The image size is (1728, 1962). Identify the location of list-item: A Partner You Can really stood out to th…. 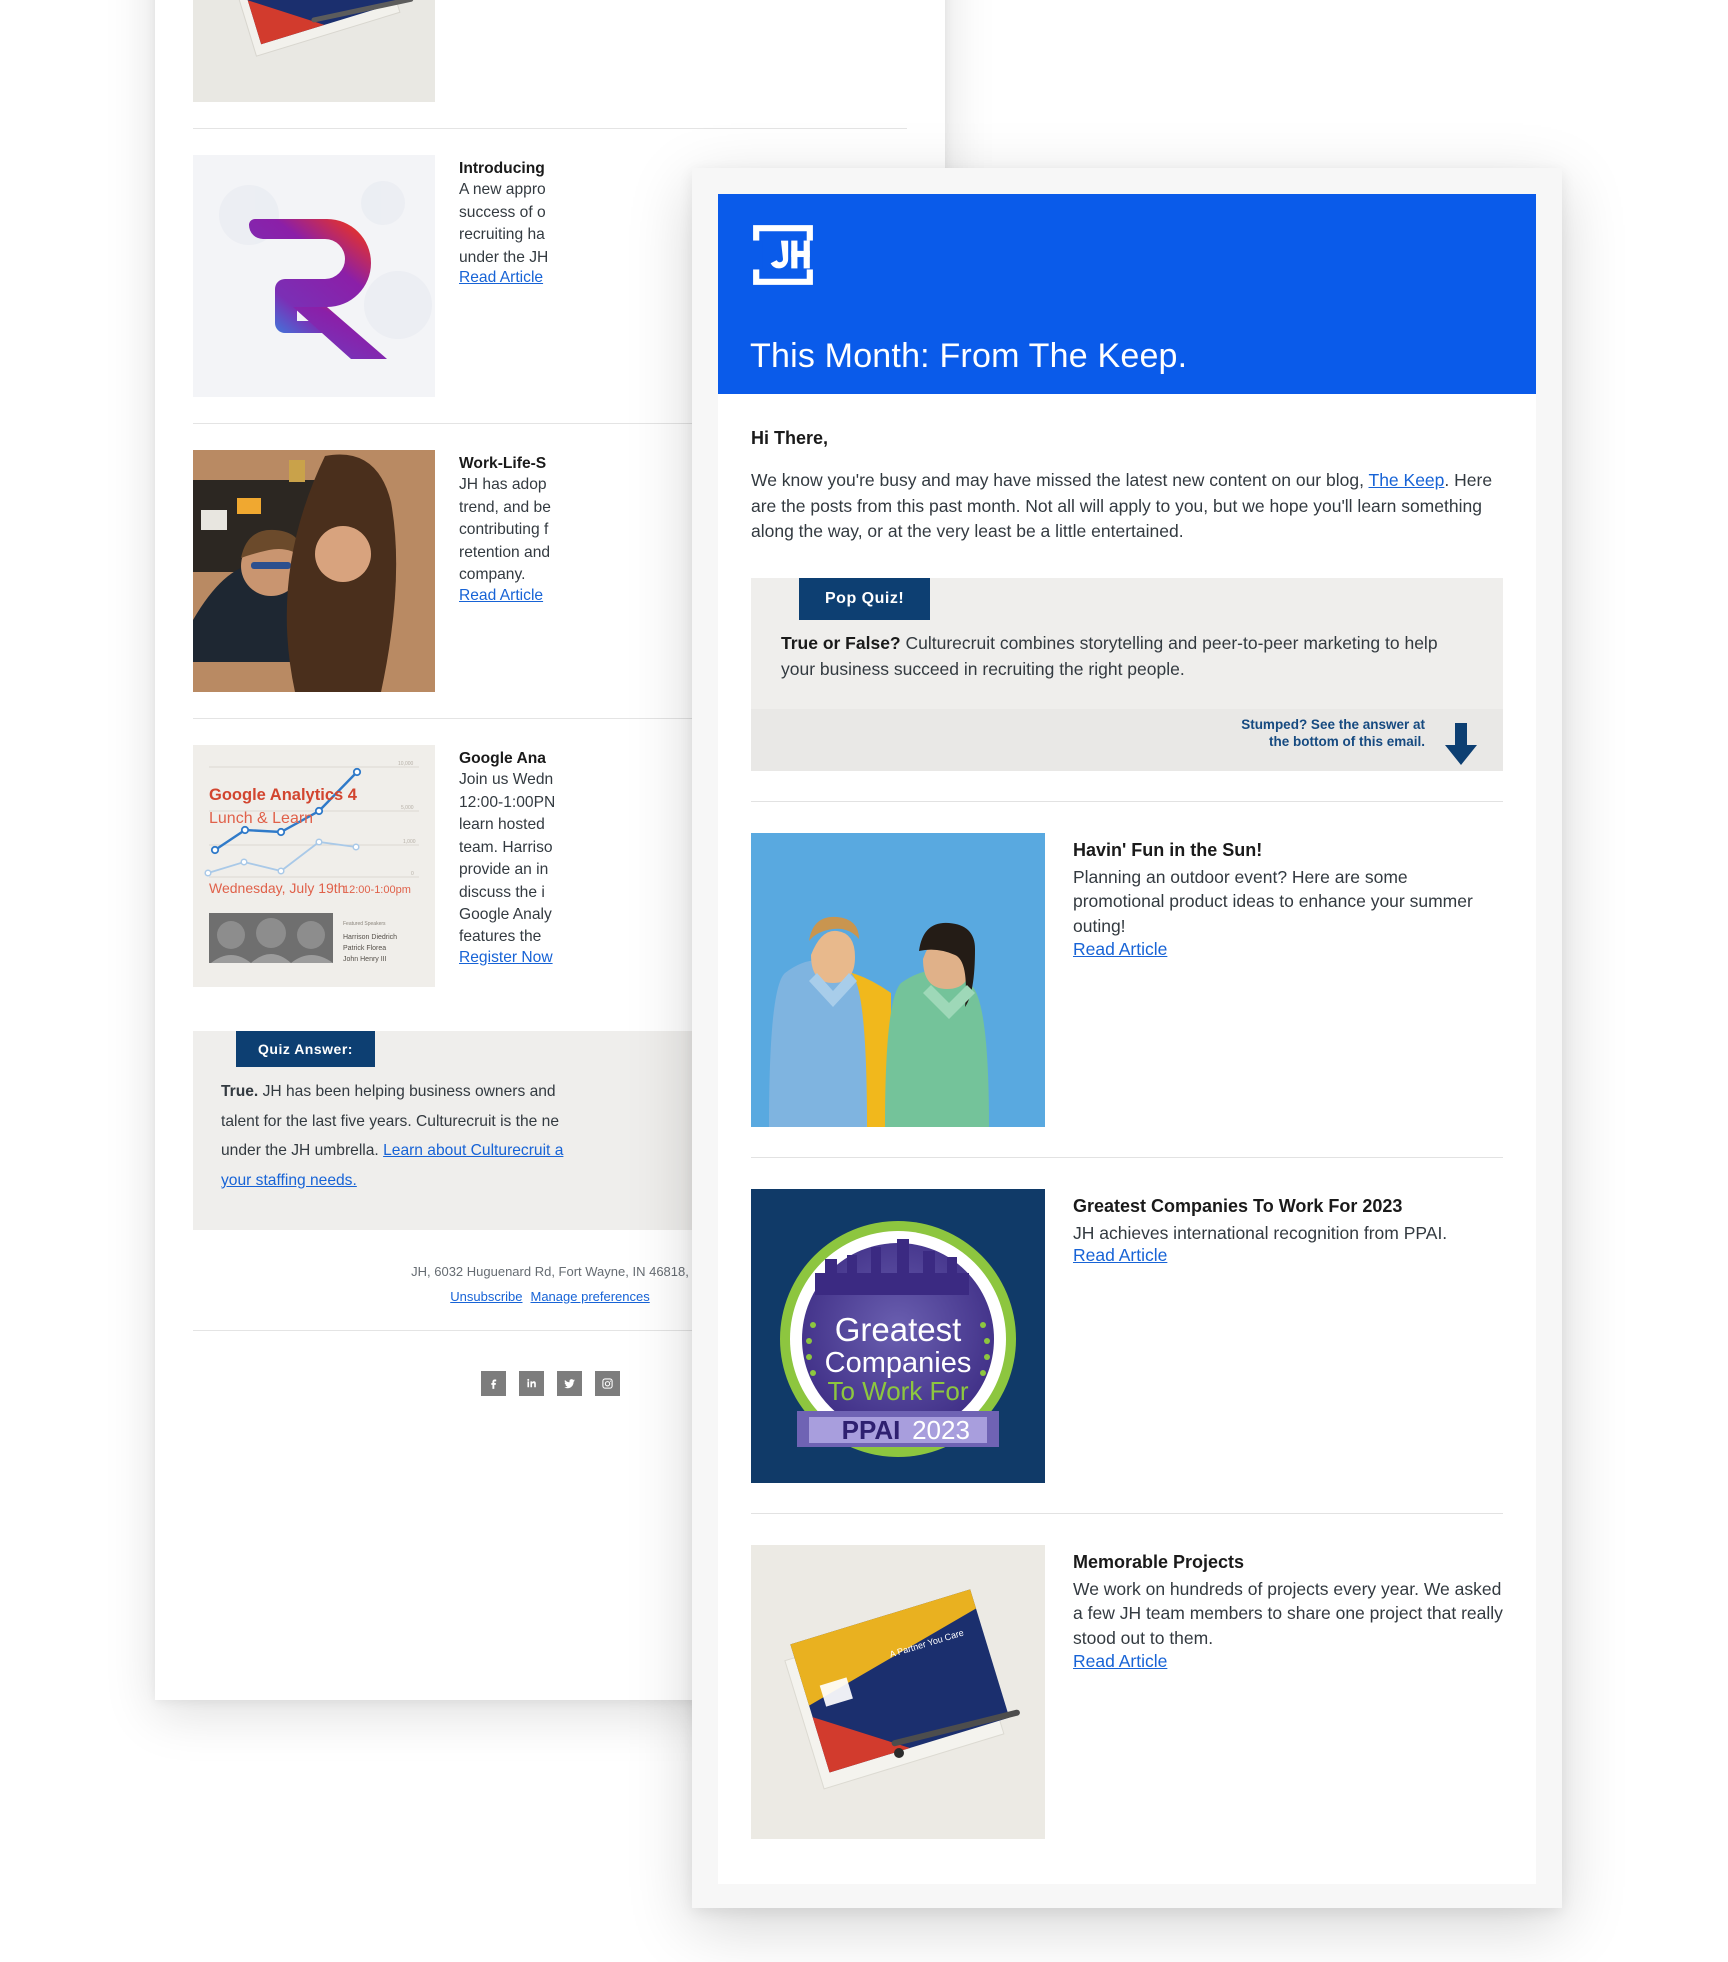
(550, 51).